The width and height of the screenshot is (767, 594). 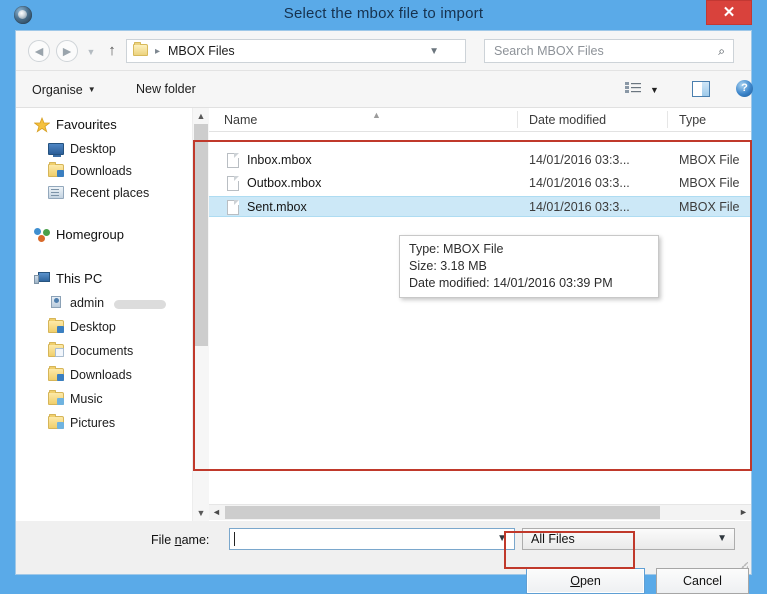 I want to click on column-header-type: Type, so click(x=692, y=120).